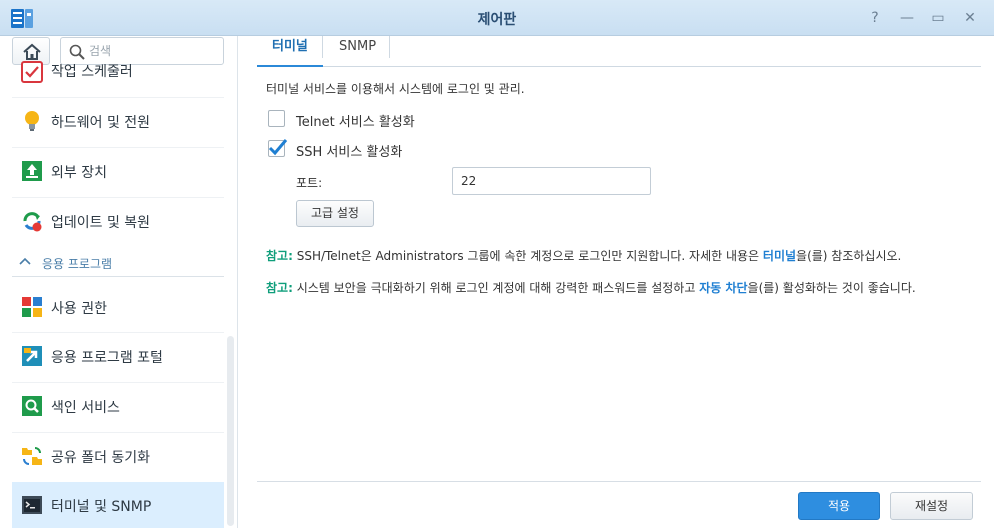 The width and height of the screenshot is (994, 528). I want to click on tab-snmp: SNMP, so click(357, 51).